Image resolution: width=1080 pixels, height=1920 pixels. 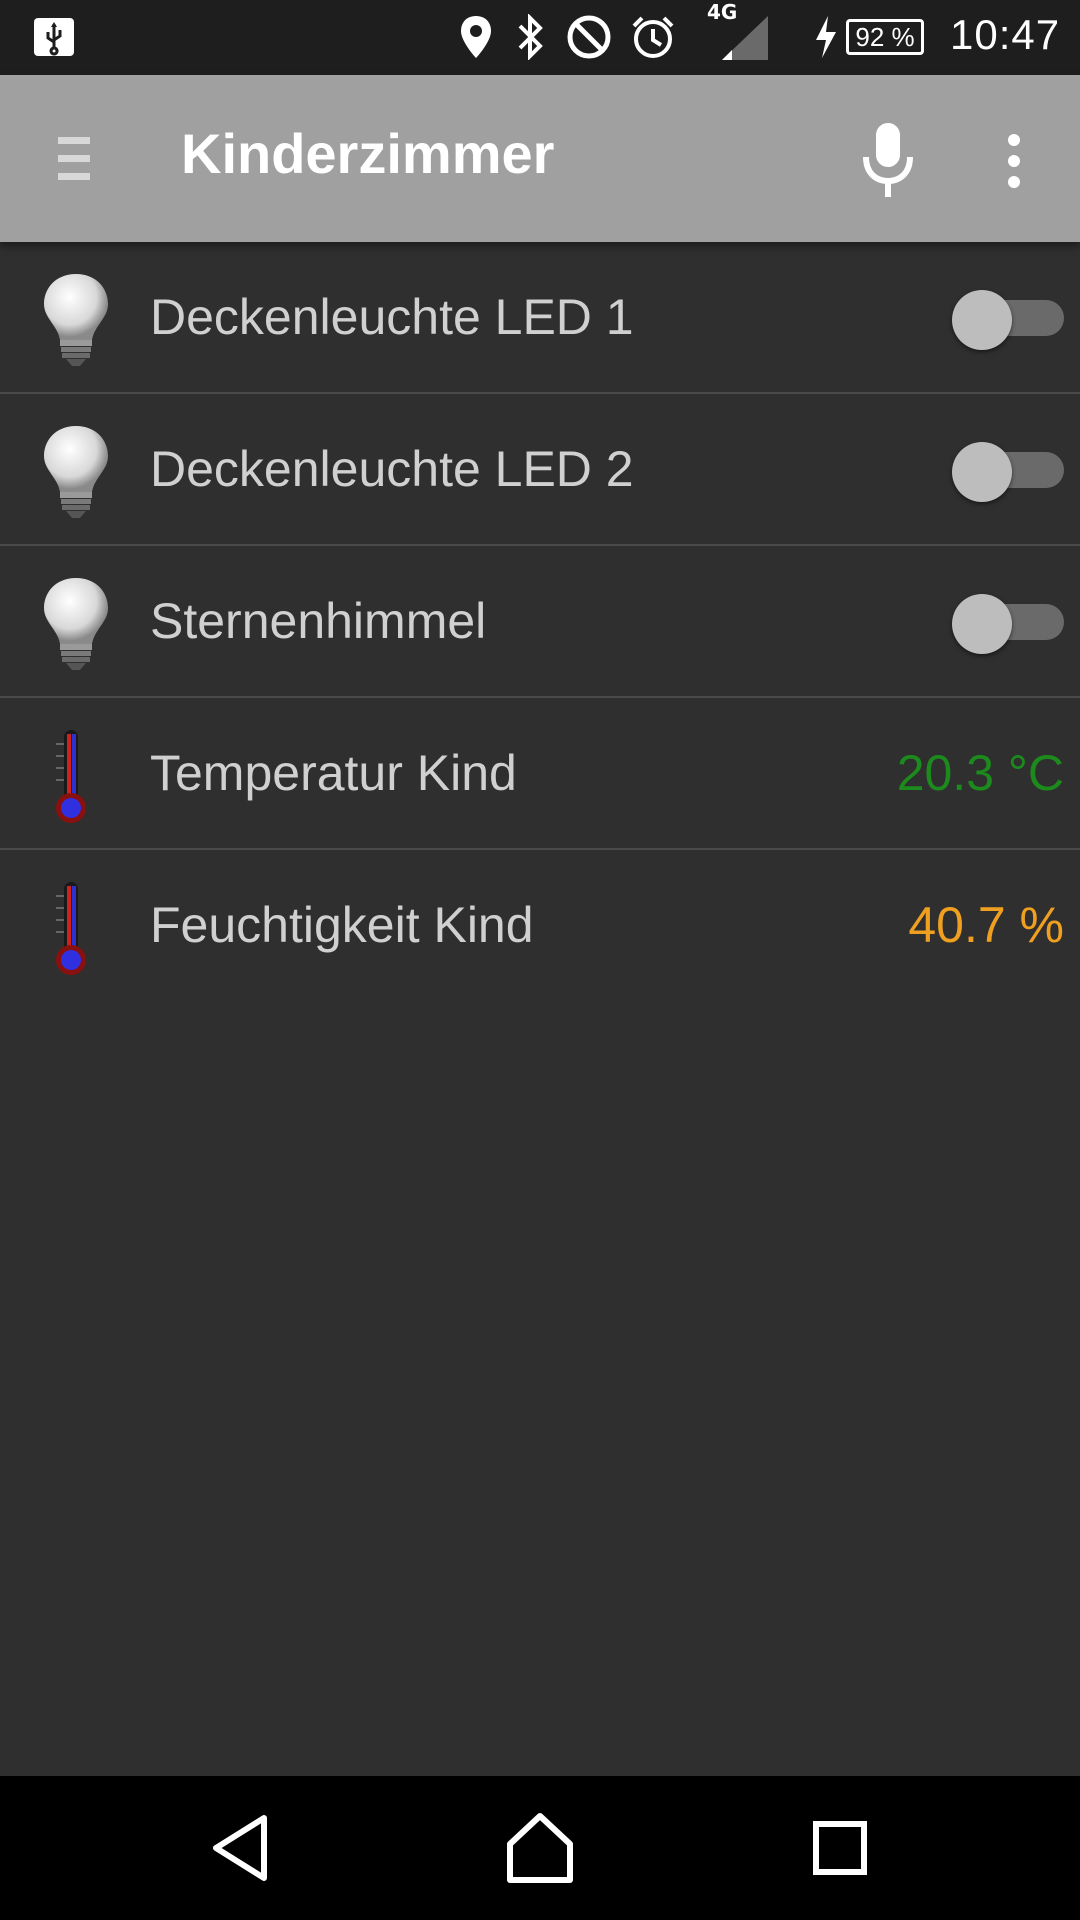 I want to click on item-label: Temperatur Kind, so click(x=333, y=773).